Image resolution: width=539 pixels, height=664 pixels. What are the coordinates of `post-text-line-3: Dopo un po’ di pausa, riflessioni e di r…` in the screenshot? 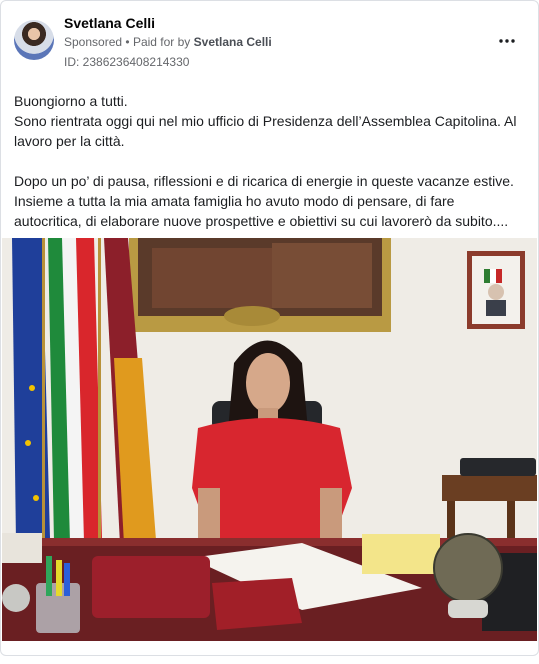 It's located at (264, 201).